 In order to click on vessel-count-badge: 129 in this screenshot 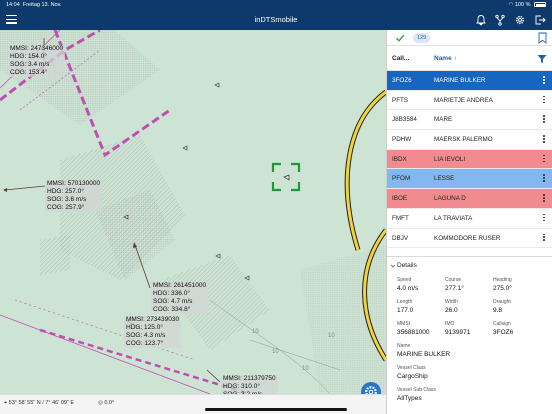, I will do `click(422, 38)`.